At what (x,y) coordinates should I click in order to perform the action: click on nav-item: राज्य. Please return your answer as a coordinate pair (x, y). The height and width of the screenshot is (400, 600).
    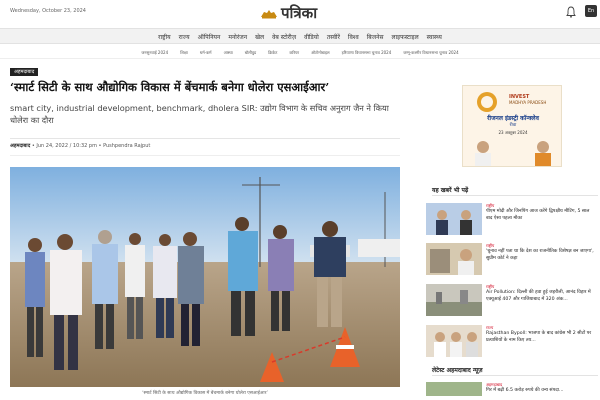
    Looking at the image, I should click on (184, 37).